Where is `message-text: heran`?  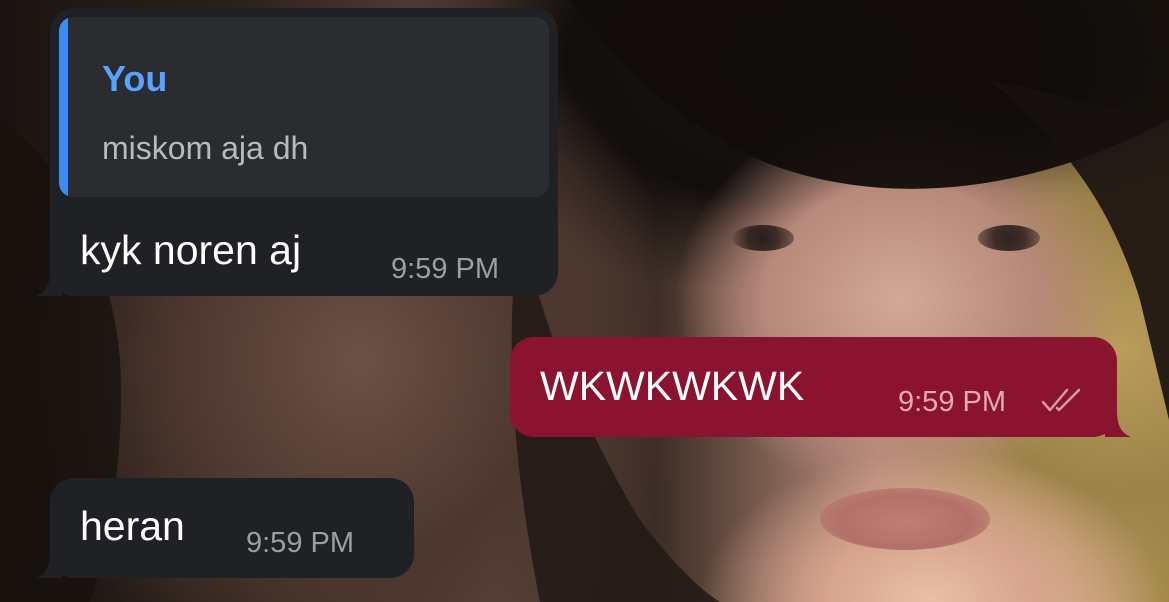 message-text: heran is located at coordinates (132, 526).